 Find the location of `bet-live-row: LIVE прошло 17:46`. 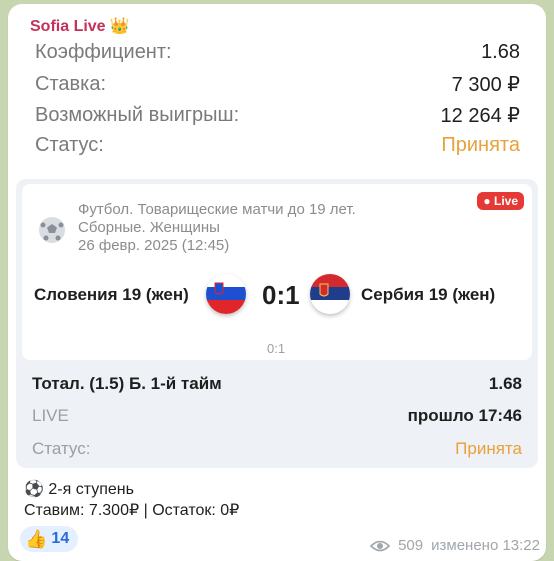

bet-live-row: LIVE прошло 17:46 is located at coordinates (277, 416).